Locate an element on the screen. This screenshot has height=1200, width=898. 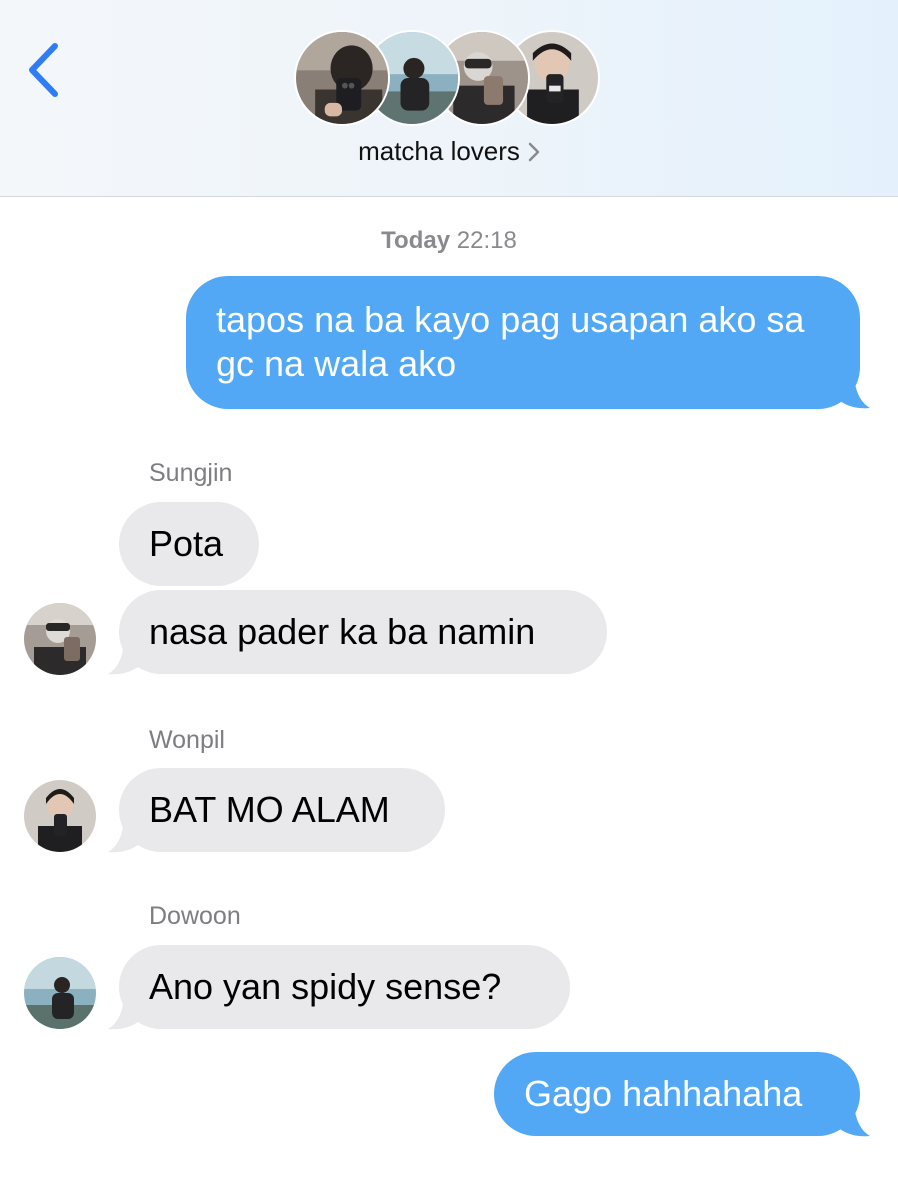
message-text: Gago hahhahaha is located at coordinates (663, 1093).